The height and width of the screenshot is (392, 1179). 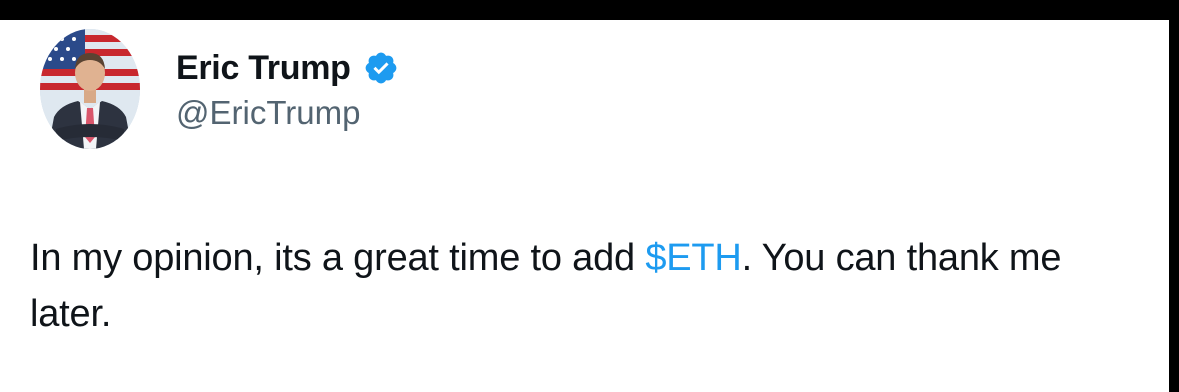 What do you see at coordinates (287, 90) in the screenshot?
I see `author-info: Eric Trump @EricTrump` at bounding box center [287, 90].